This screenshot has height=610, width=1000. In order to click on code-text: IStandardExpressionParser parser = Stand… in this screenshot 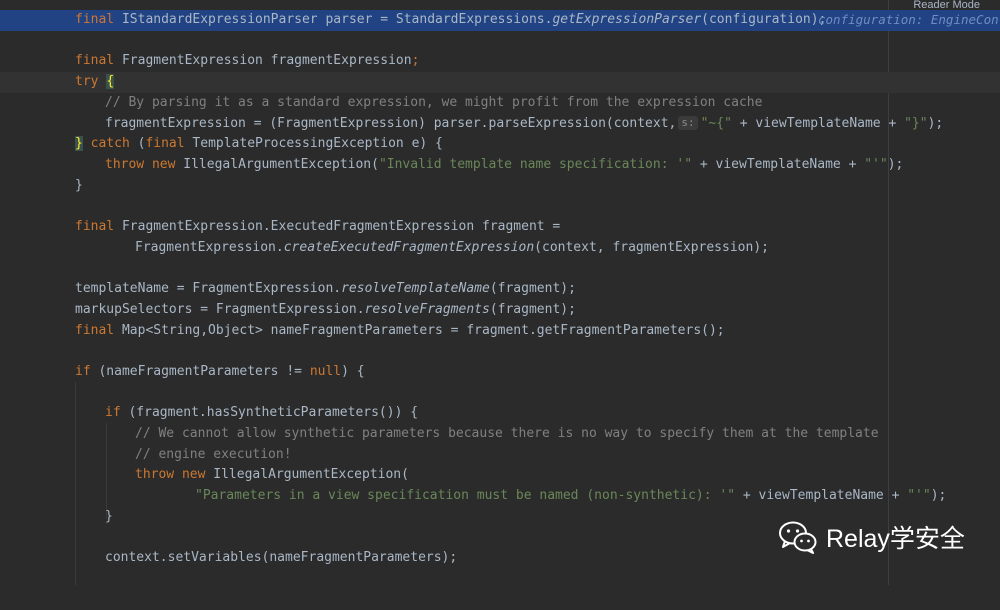, I will do `click(333, 19)`.